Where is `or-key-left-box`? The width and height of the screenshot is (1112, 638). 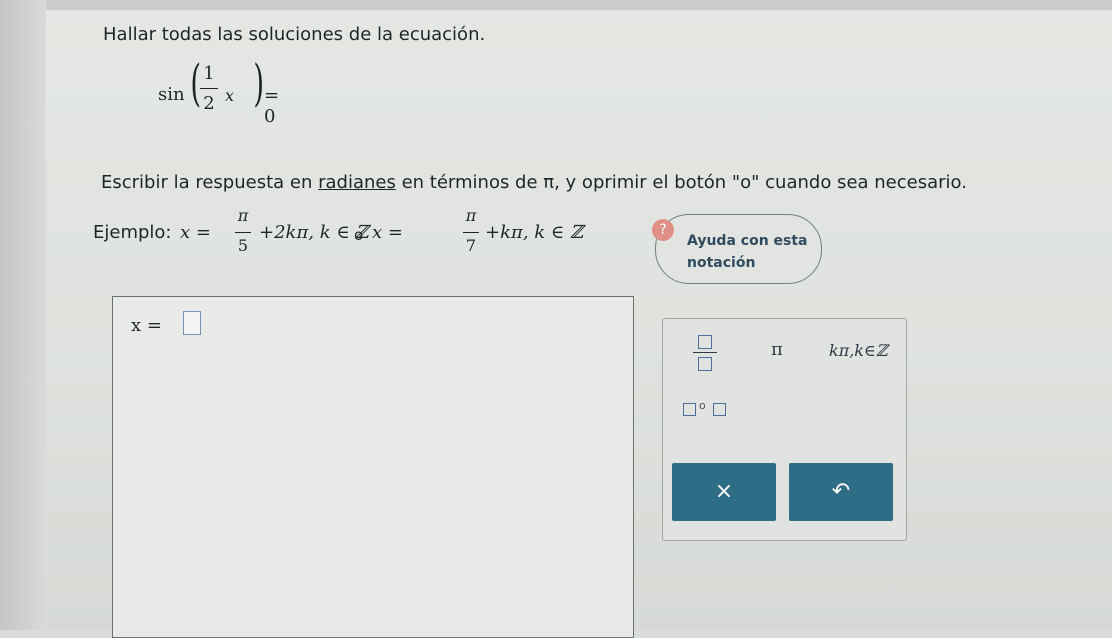 or-key-left-box is located at coordinates (689, 409).